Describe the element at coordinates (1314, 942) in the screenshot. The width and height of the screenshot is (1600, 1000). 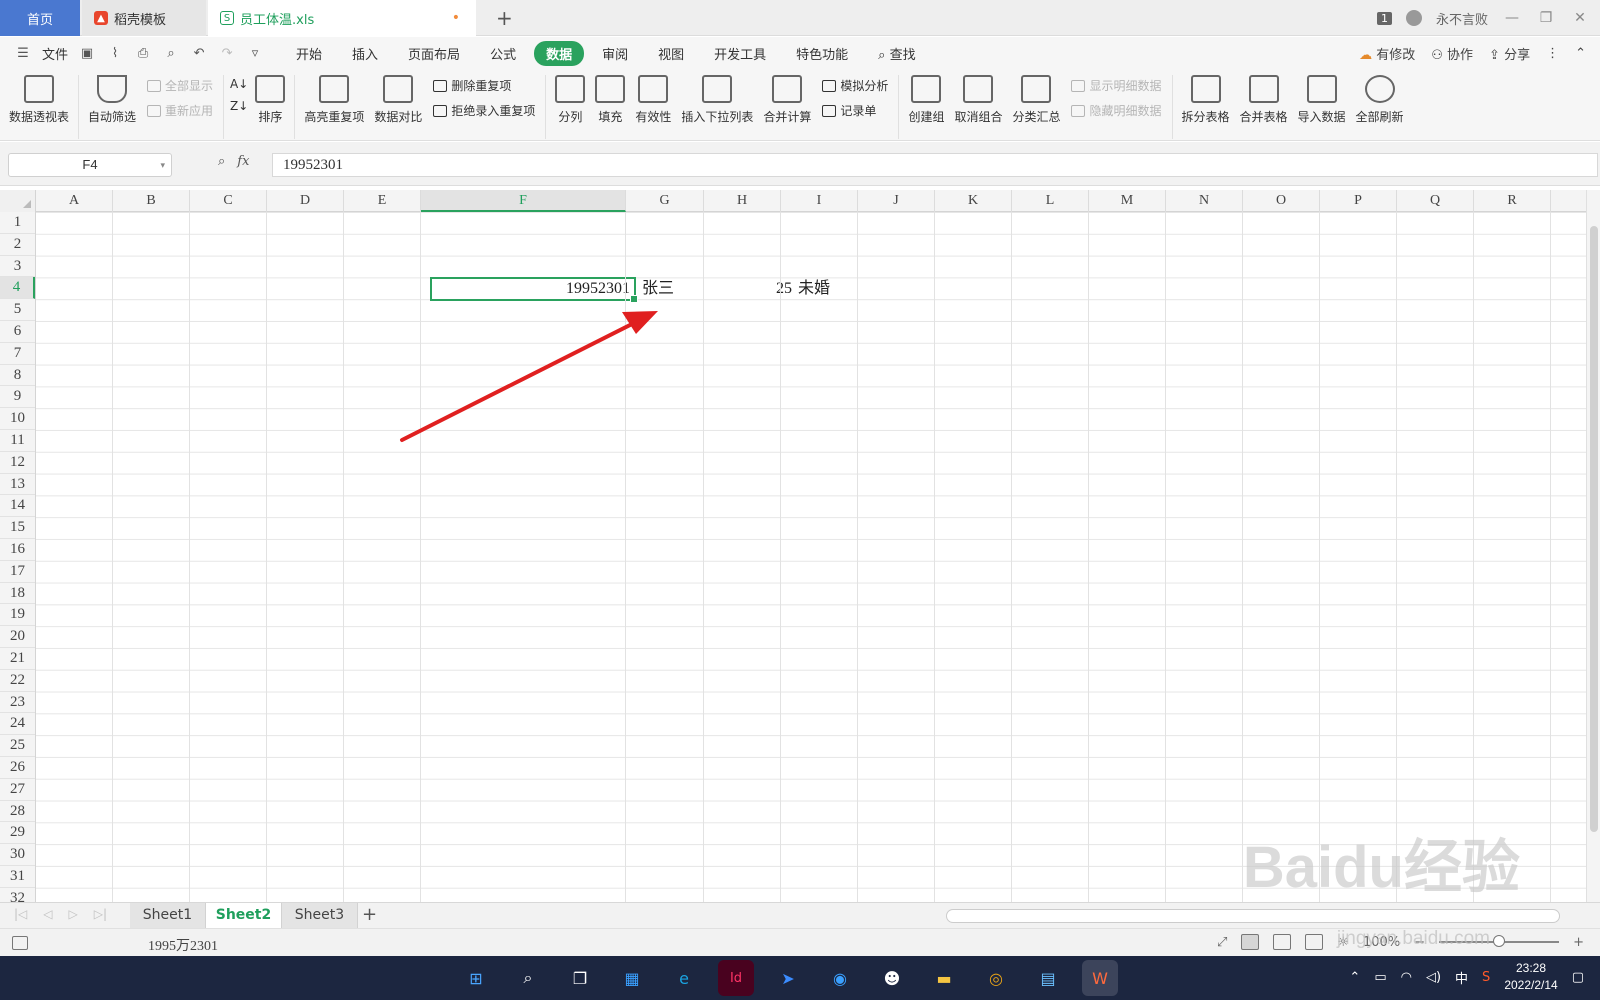
I see `reading-mode-icon` at that location.